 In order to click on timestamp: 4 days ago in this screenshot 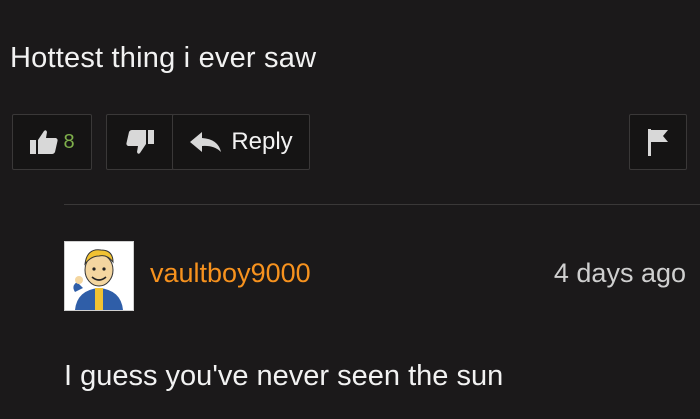, I will do `click(619, 273)`.